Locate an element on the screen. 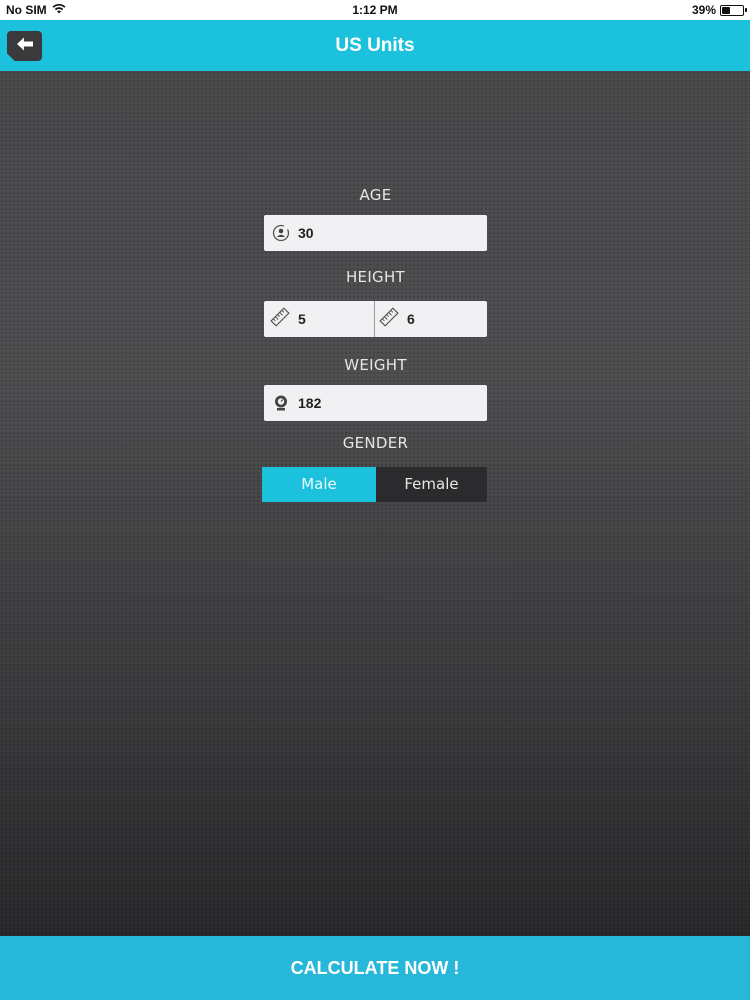 The height and width of the screenshot is (1000, 750). battery-fill is located at coordinates (726, 10).